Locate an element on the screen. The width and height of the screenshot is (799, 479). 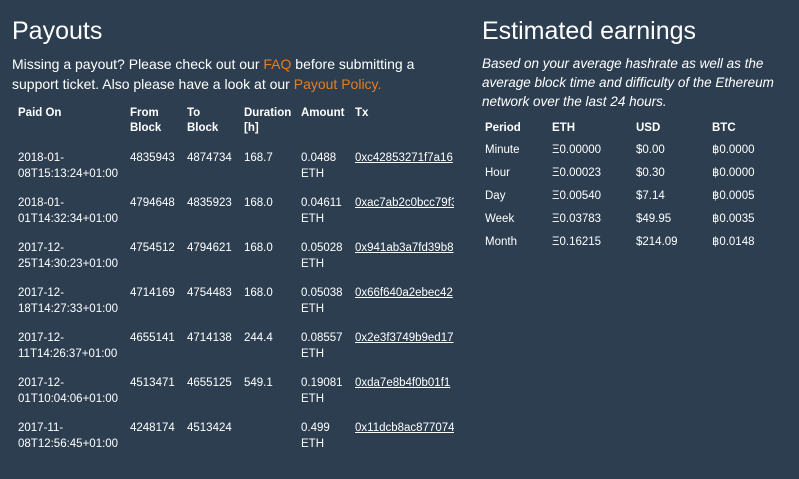
amount-cell: 0.05038 ETH is located at coordinates (322, 301).